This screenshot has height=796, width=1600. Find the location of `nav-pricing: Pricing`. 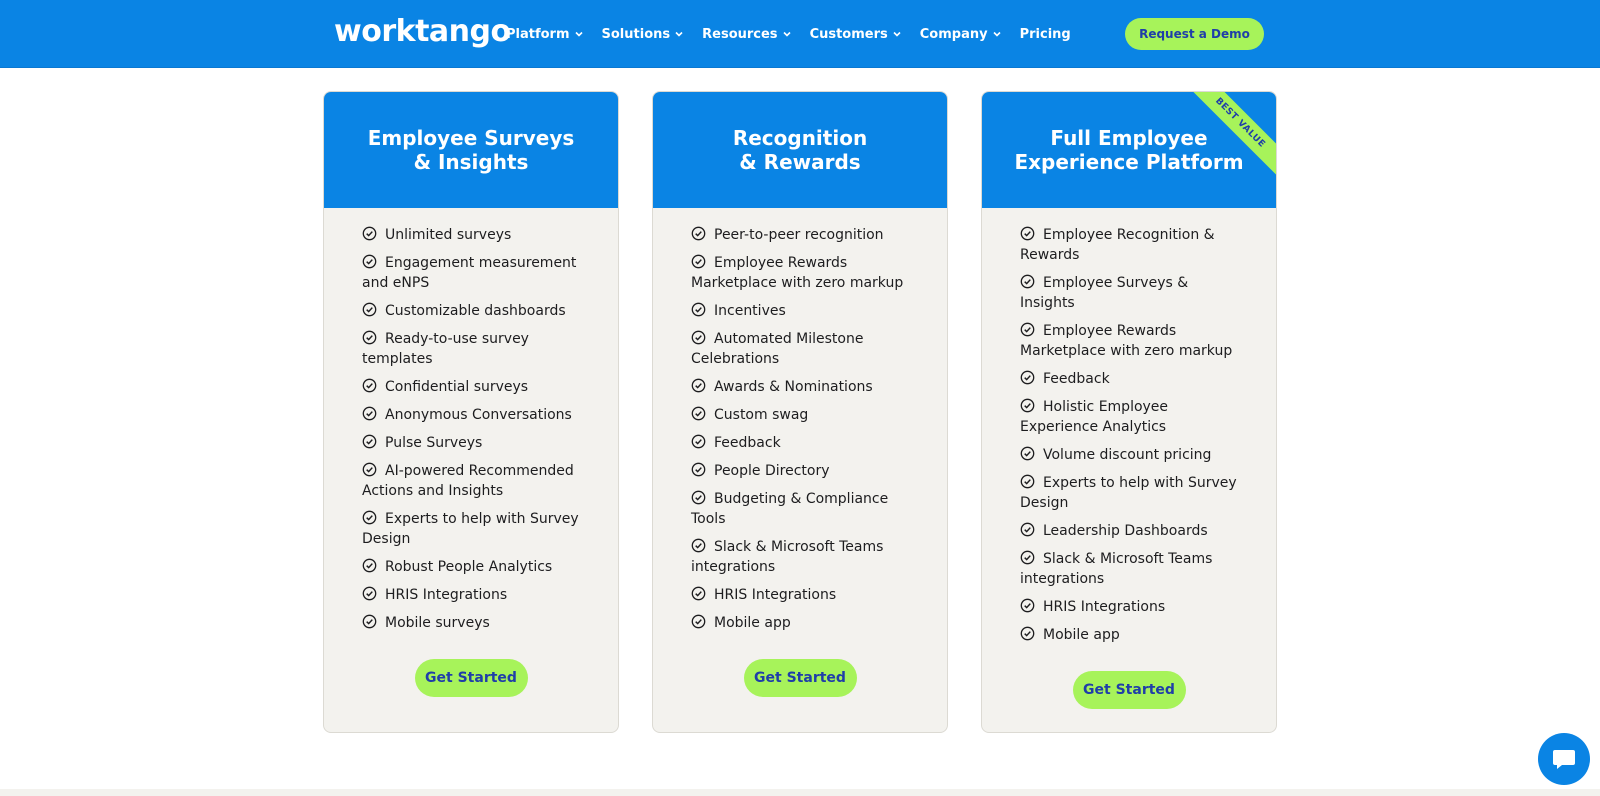

nav-pricing: Pricing is located at coordinates (1045, 34).